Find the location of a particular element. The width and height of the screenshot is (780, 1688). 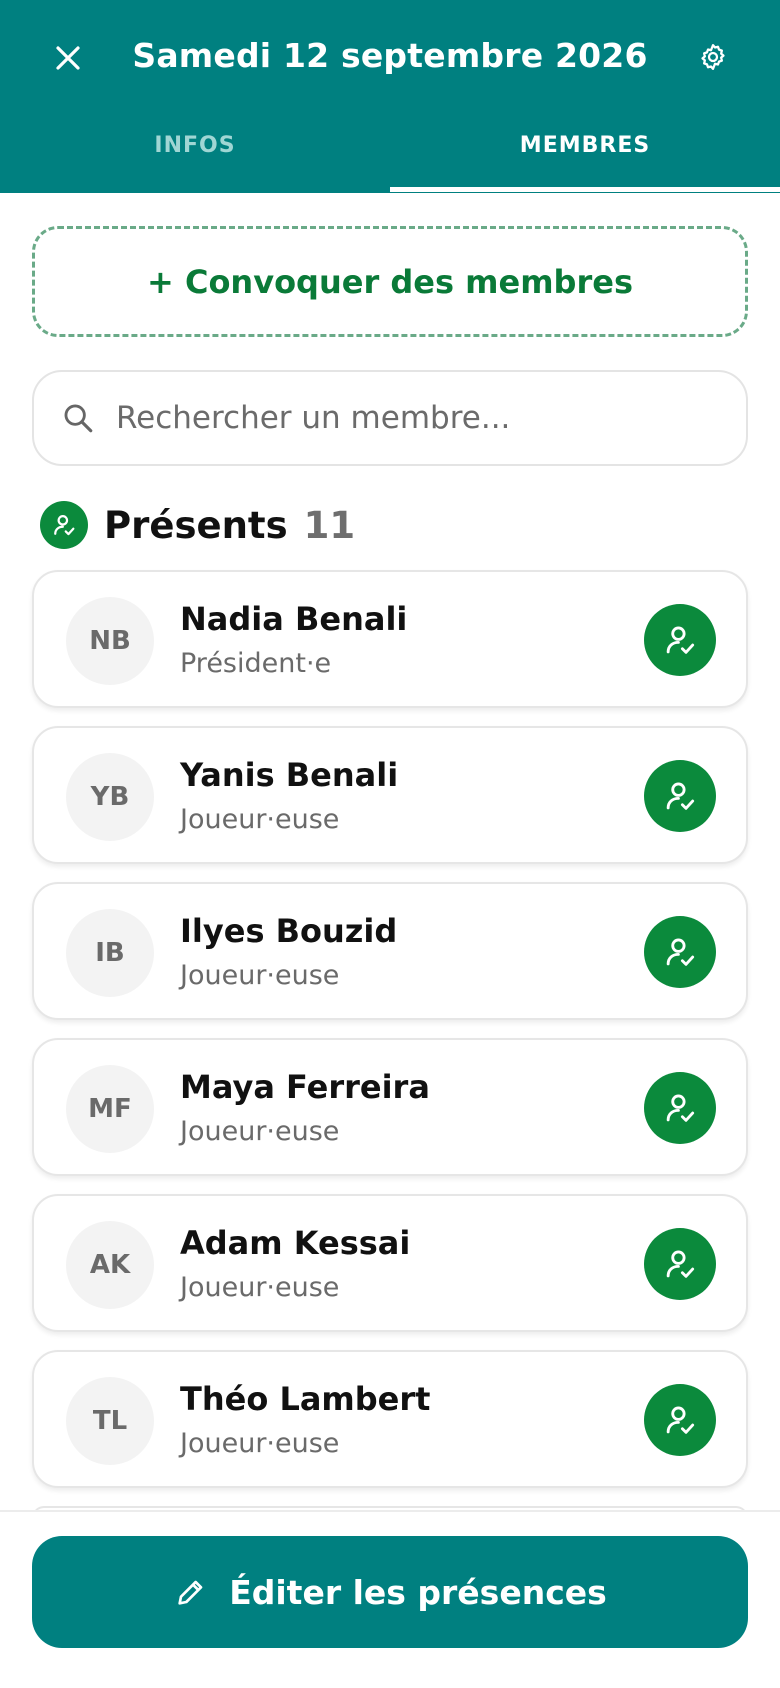

avatar: MF is located at coordinates (110, 1109).